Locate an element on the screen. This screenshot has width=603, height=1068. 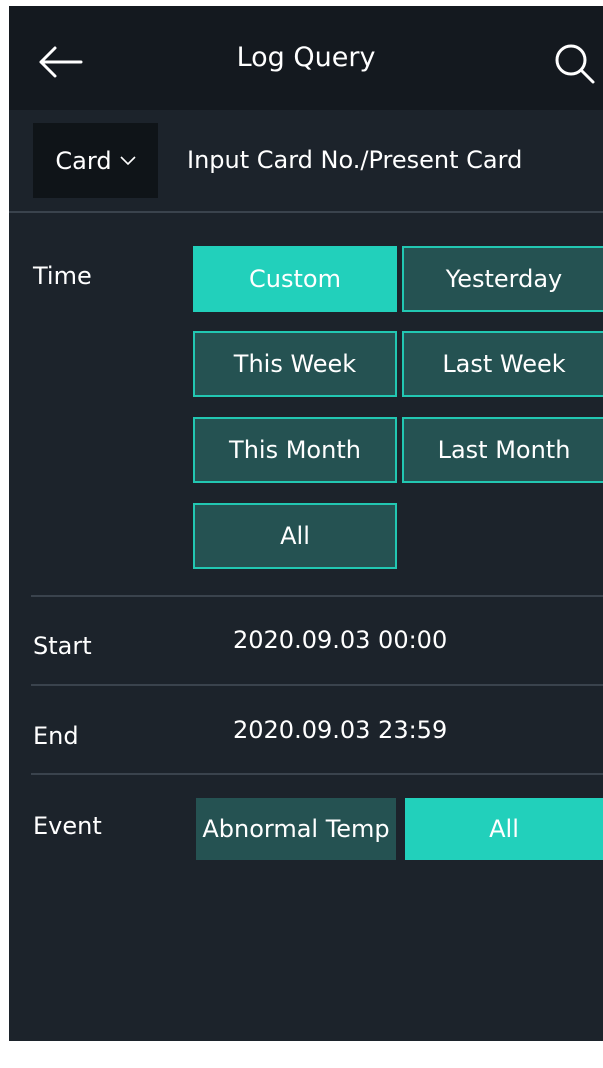
time-option-this-week: This Week is located at coordinates (295, 364).